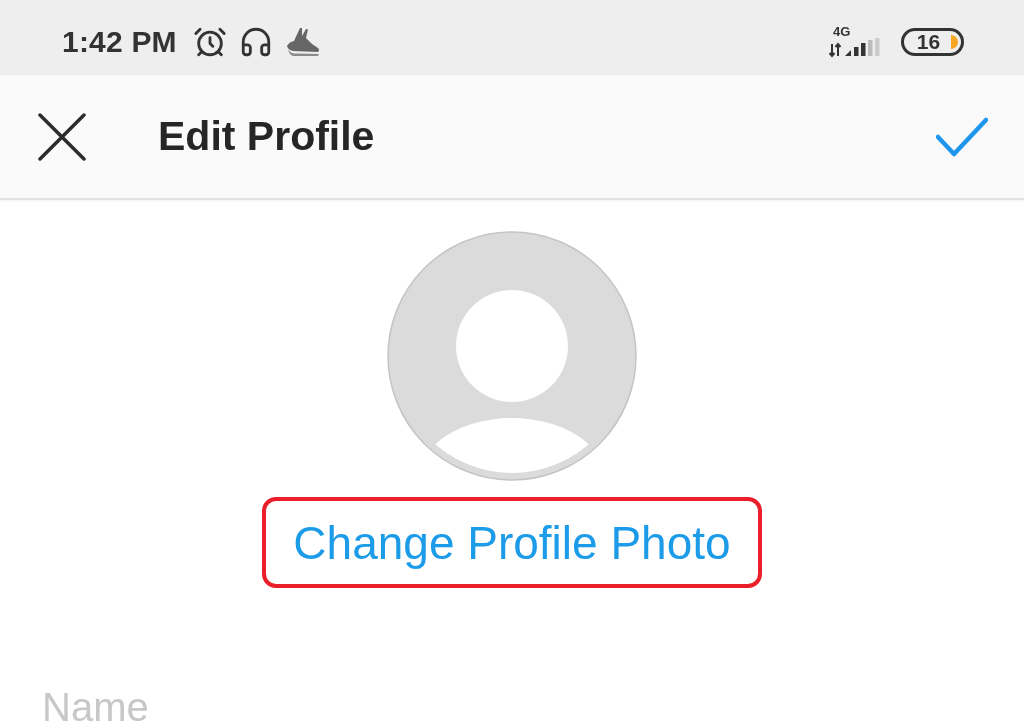 The width and height of the screenshot is (1024, 728). What do you see at coordinates (302, 41) in the screenshot?
I see `sneaker-icon` at bounding box center [302, 41].